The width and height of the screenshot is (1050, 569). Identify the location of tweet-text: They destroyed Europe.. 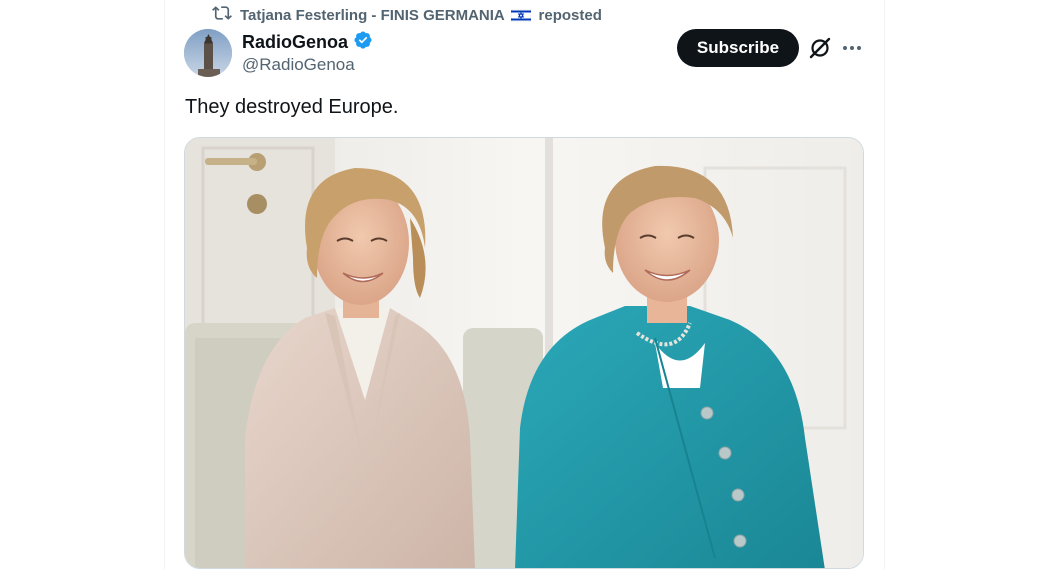
(292, 107).